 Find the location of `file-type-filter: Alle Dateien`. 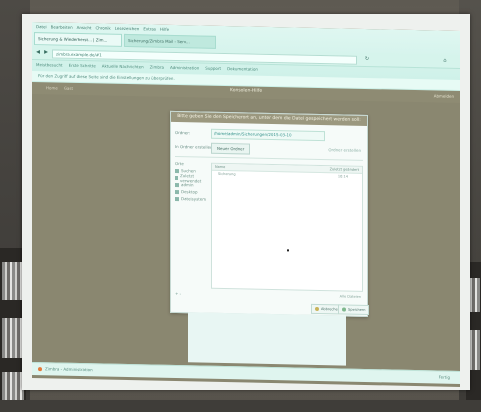

file-type-filter: Alle Dateien is located at coordinates (350, 296).